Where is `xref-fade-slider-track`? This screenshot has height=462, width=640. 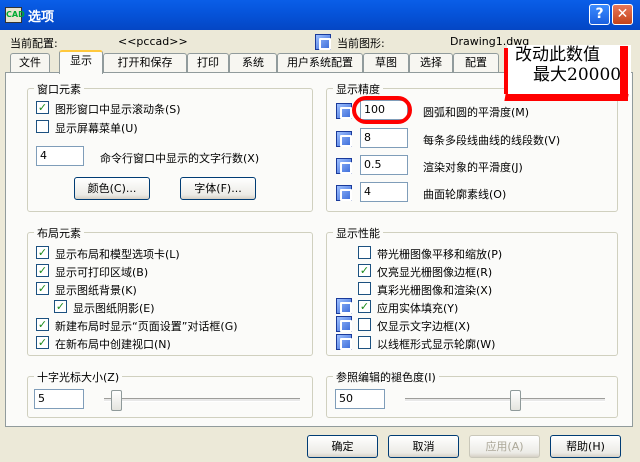 xref-fade-slider-track is located at coordinates (505, 400).